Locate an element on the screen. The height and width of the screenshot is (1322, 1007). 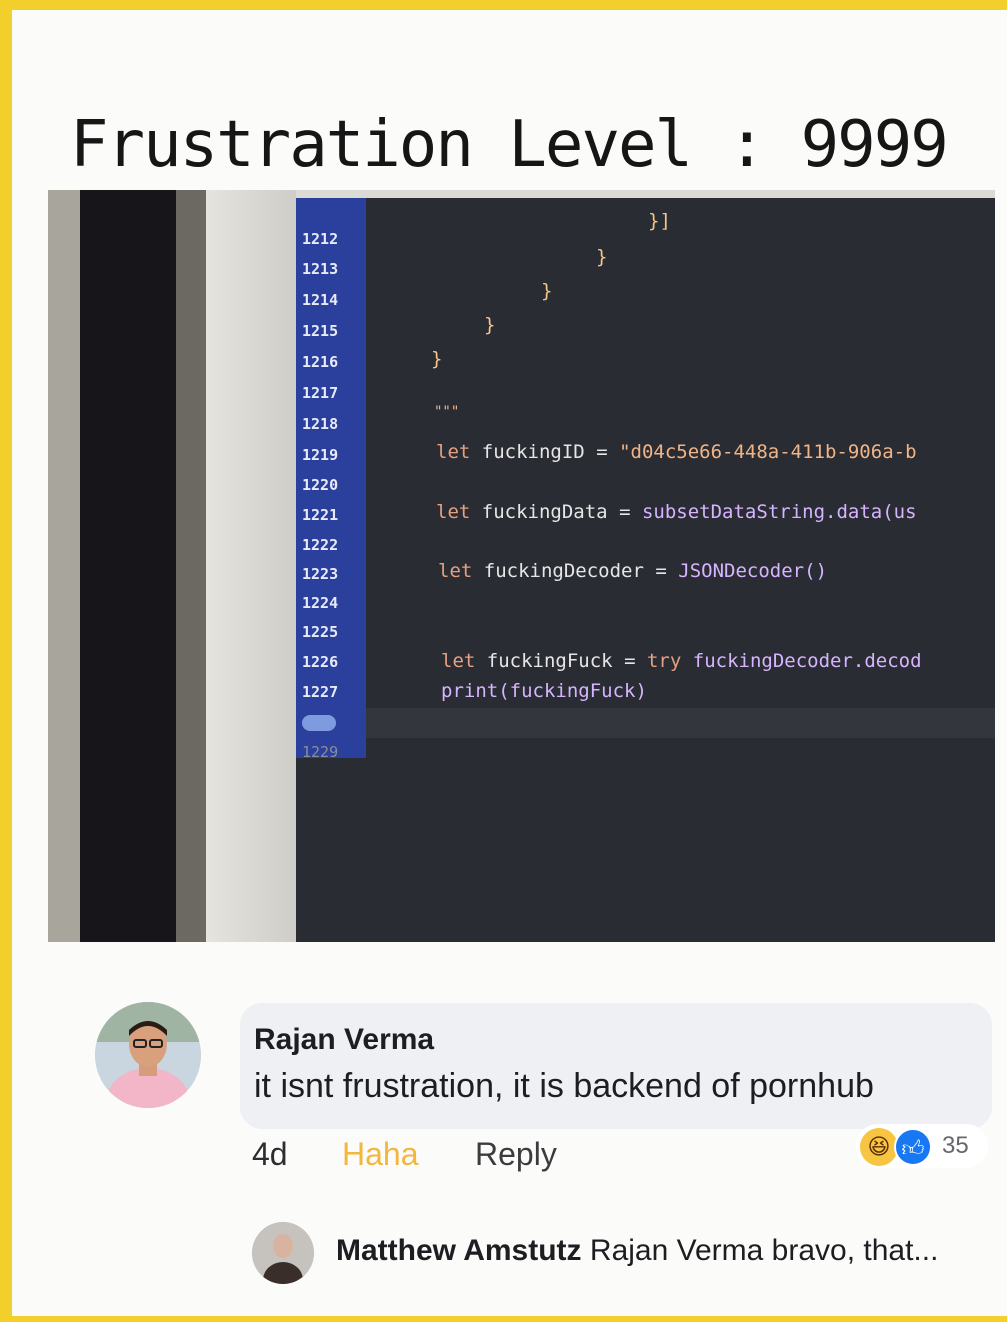
haha-reaction-link: Haha is located at coordinates (380, 1154).